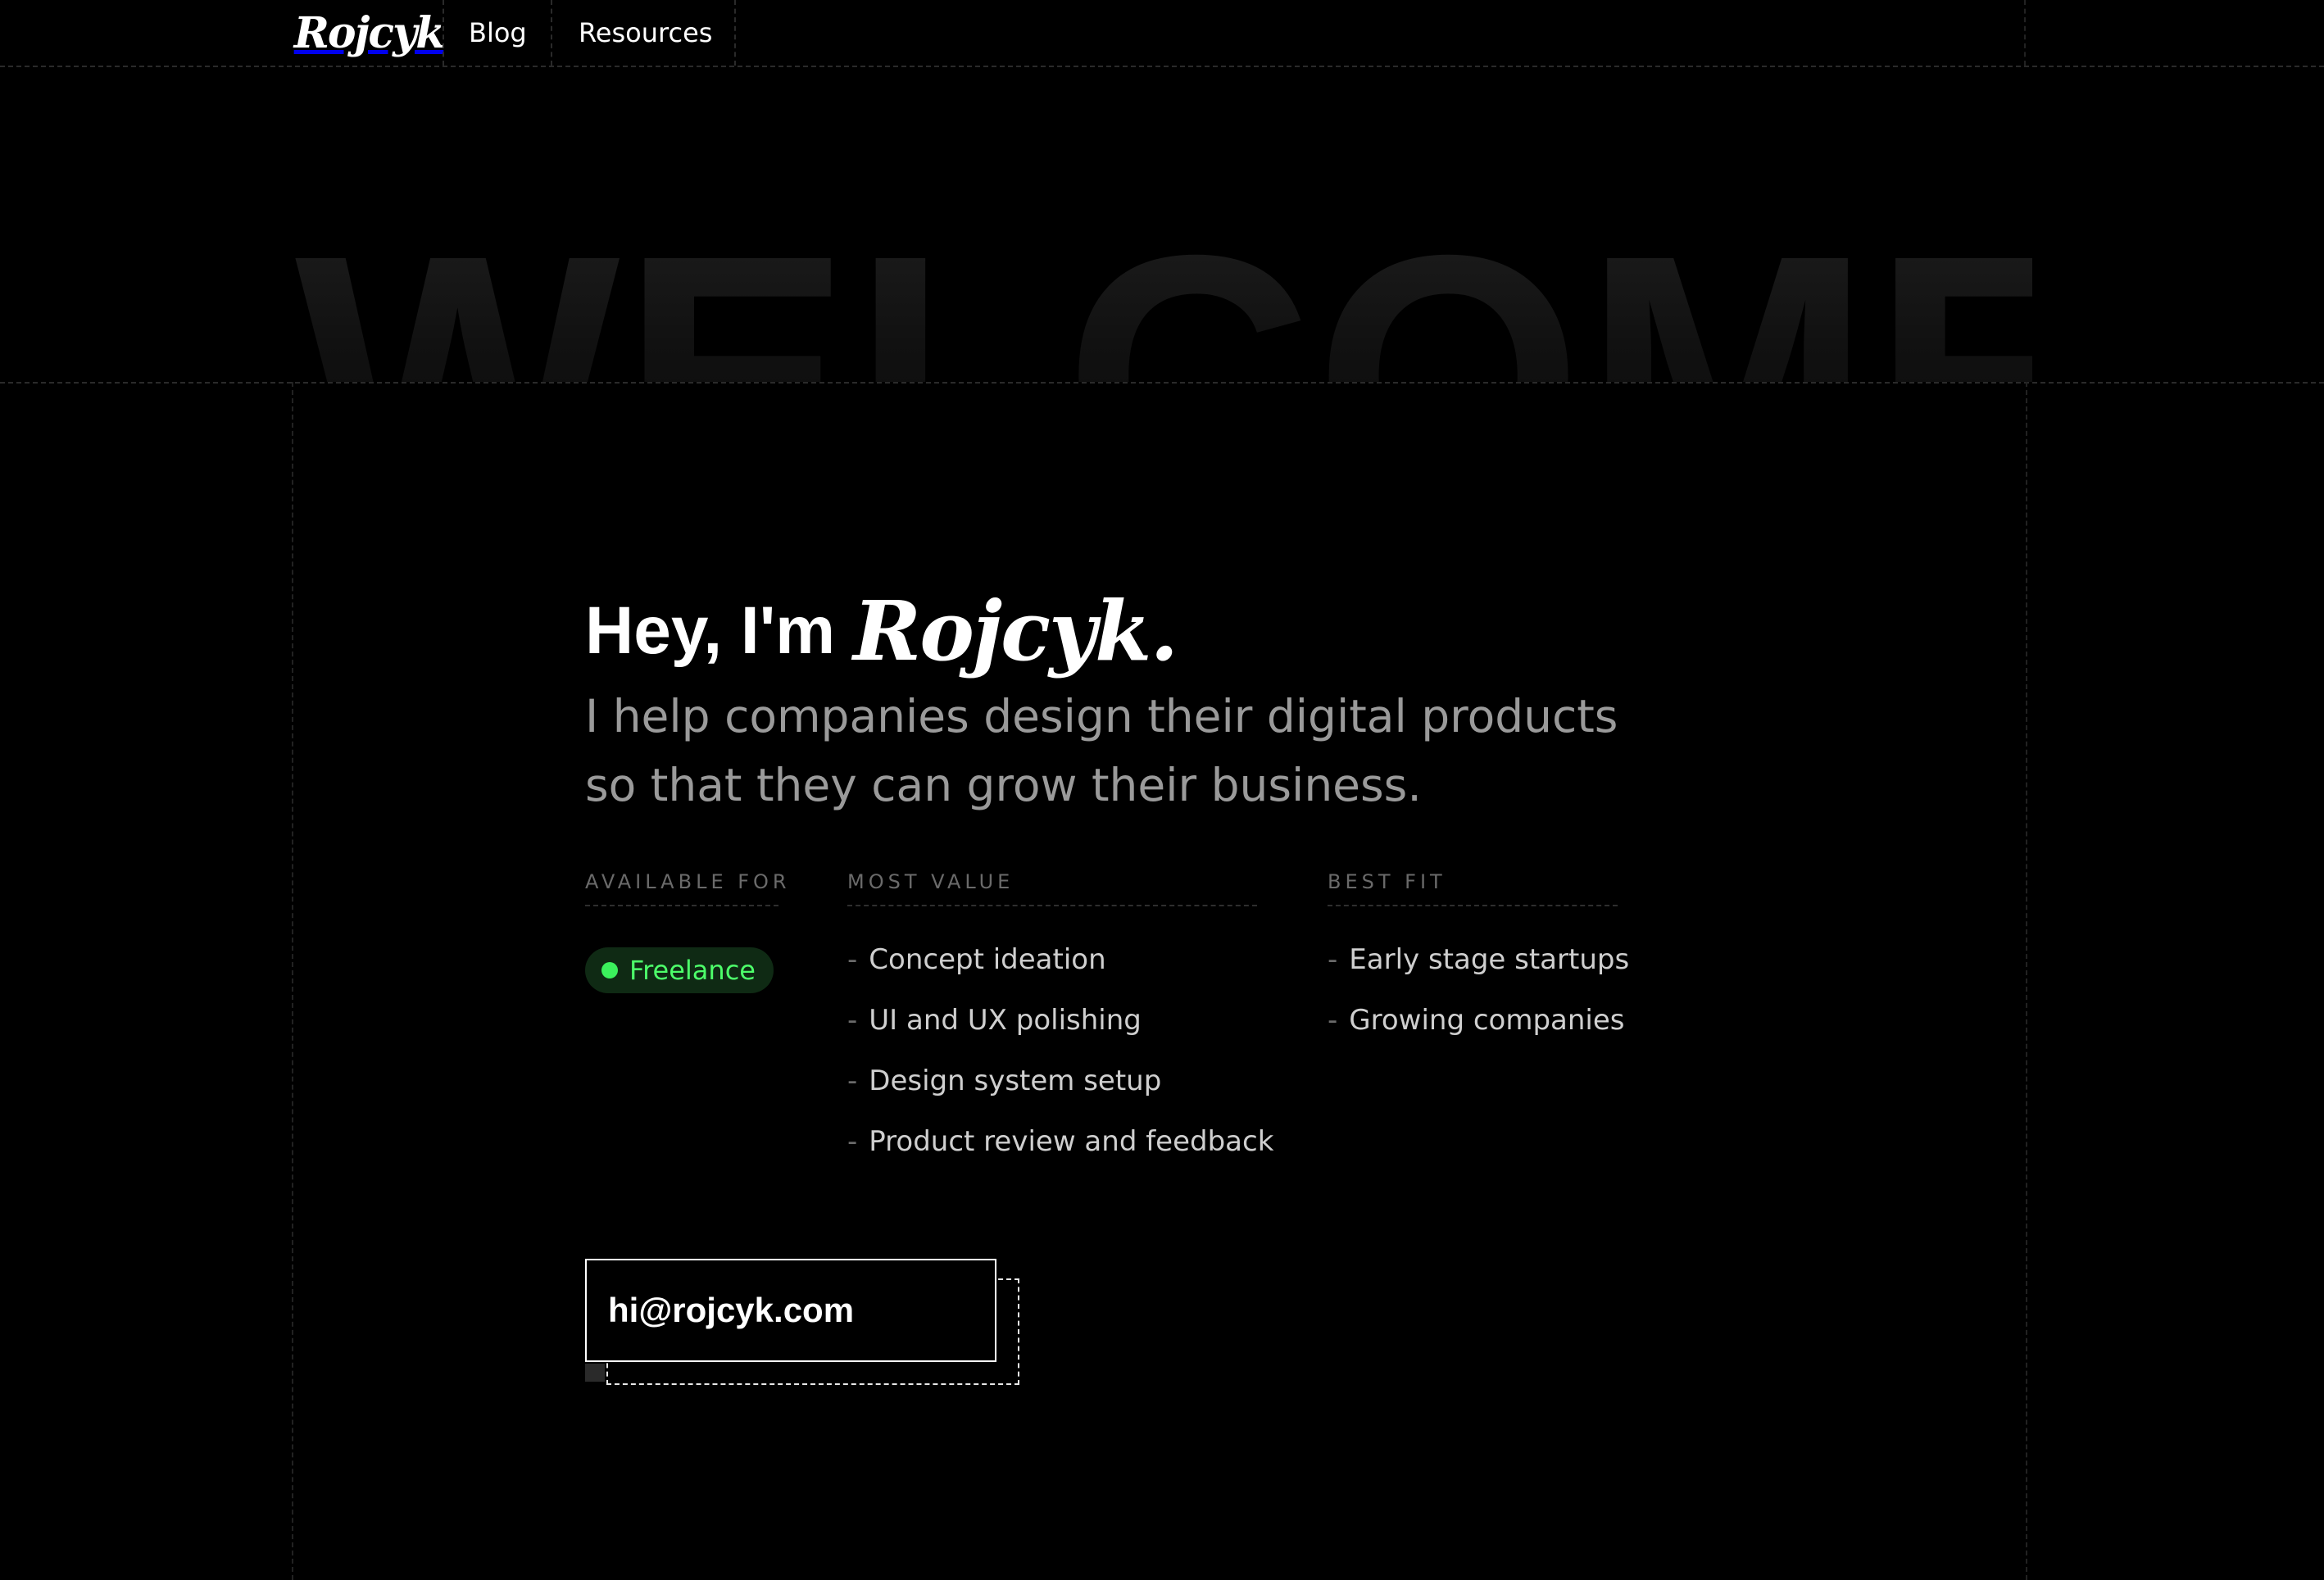 This screenshot has width=2324, height=1580. I want to click on freelance-badge: Freelance, so click(679, 970).